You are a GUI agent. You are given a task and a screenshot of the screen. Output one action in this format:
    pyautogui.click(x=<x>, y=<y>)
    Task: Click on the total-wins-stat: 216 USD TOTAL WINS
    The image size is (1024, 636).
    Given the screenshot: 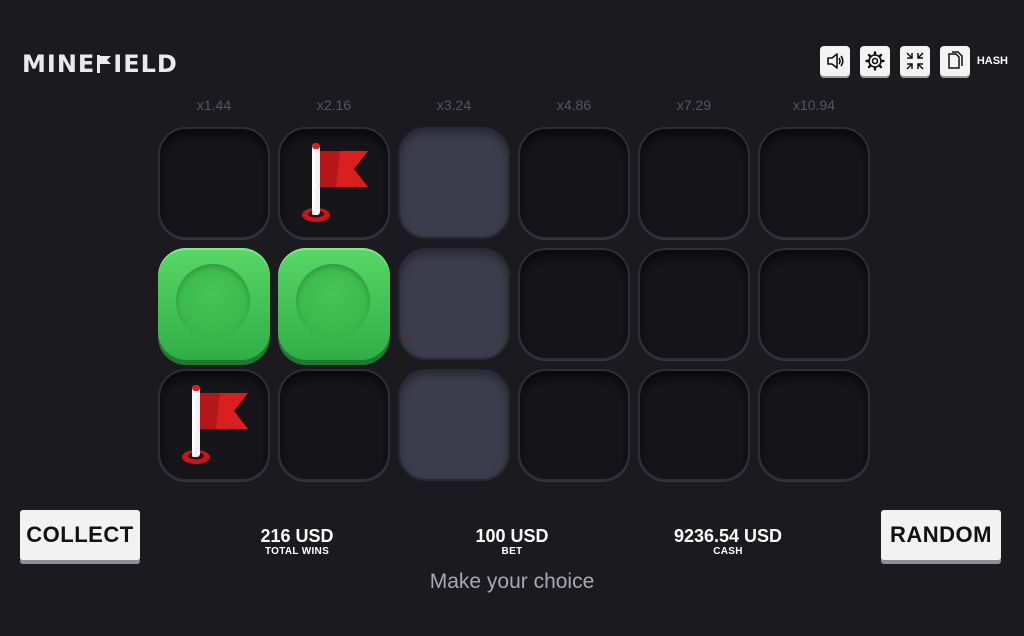 What is the action you would take?
    pyautogui.click(x=297, y=541)
    